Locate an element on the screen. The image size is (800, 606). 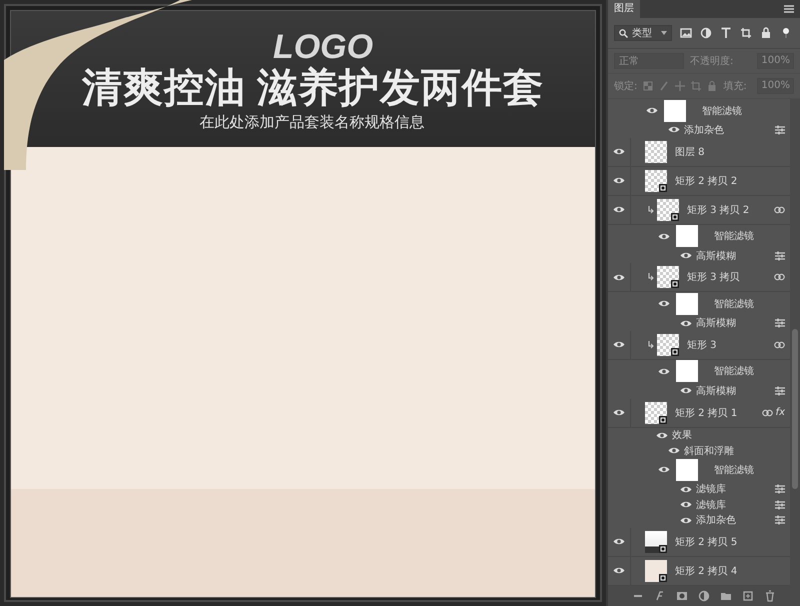
adjustment-icon is located at coordinates (704, 596).